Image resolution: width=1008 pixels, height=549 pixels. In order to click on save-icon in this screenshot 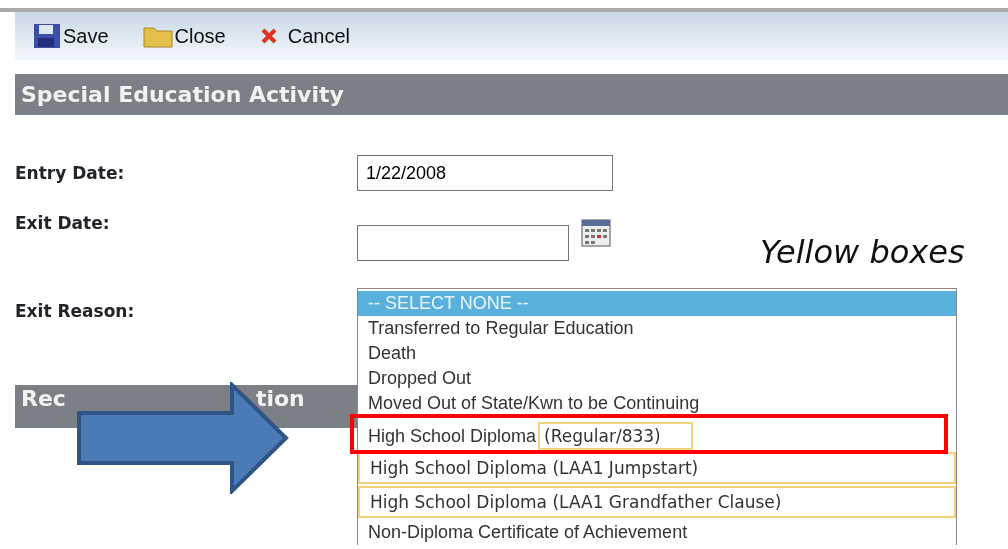, I will do `click(47, 36)`.